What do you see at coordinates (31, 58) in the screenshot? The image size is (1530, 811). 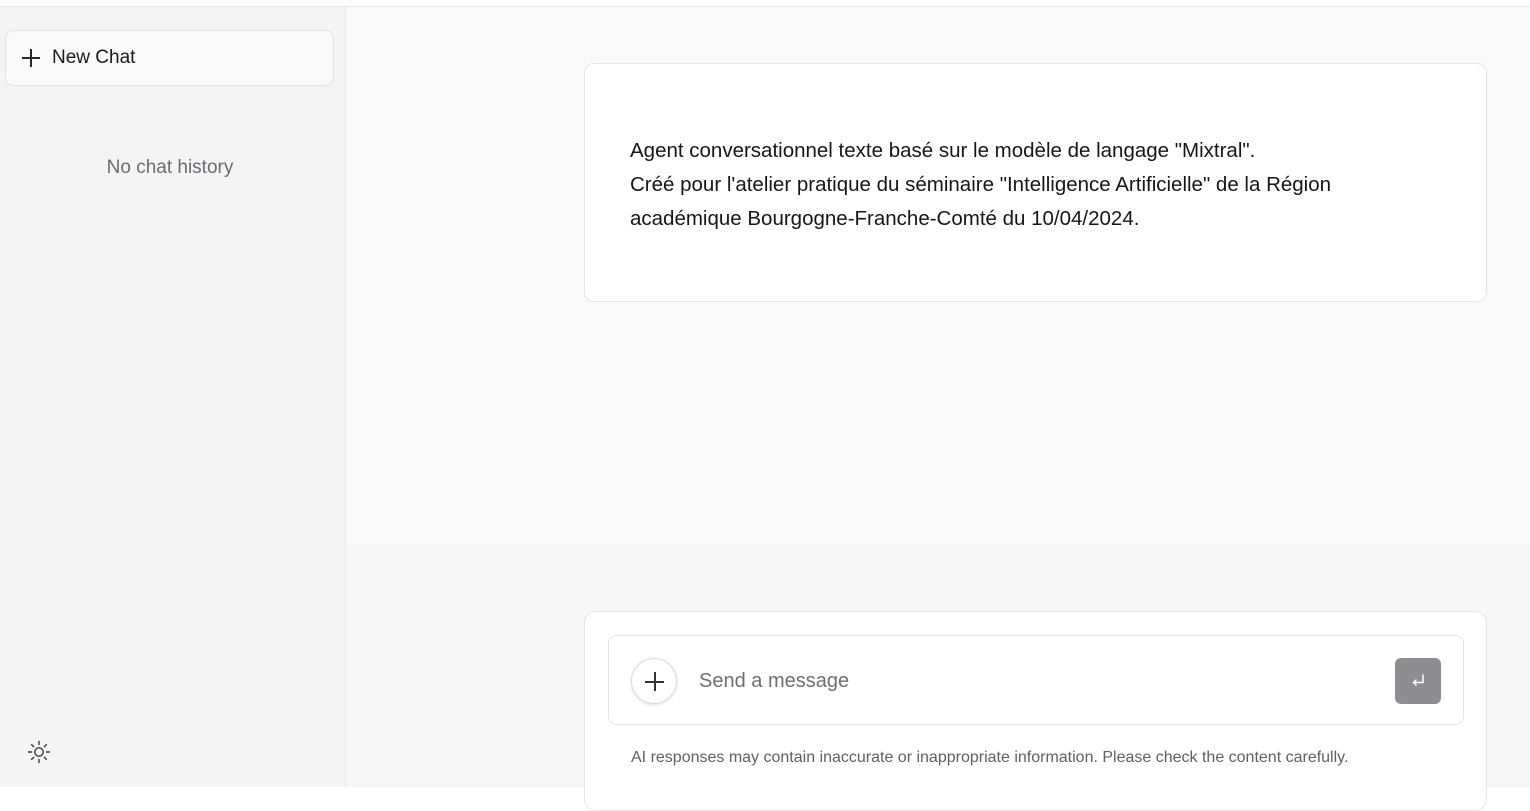 I see `plus-icon` at bounding box center [31, 58].